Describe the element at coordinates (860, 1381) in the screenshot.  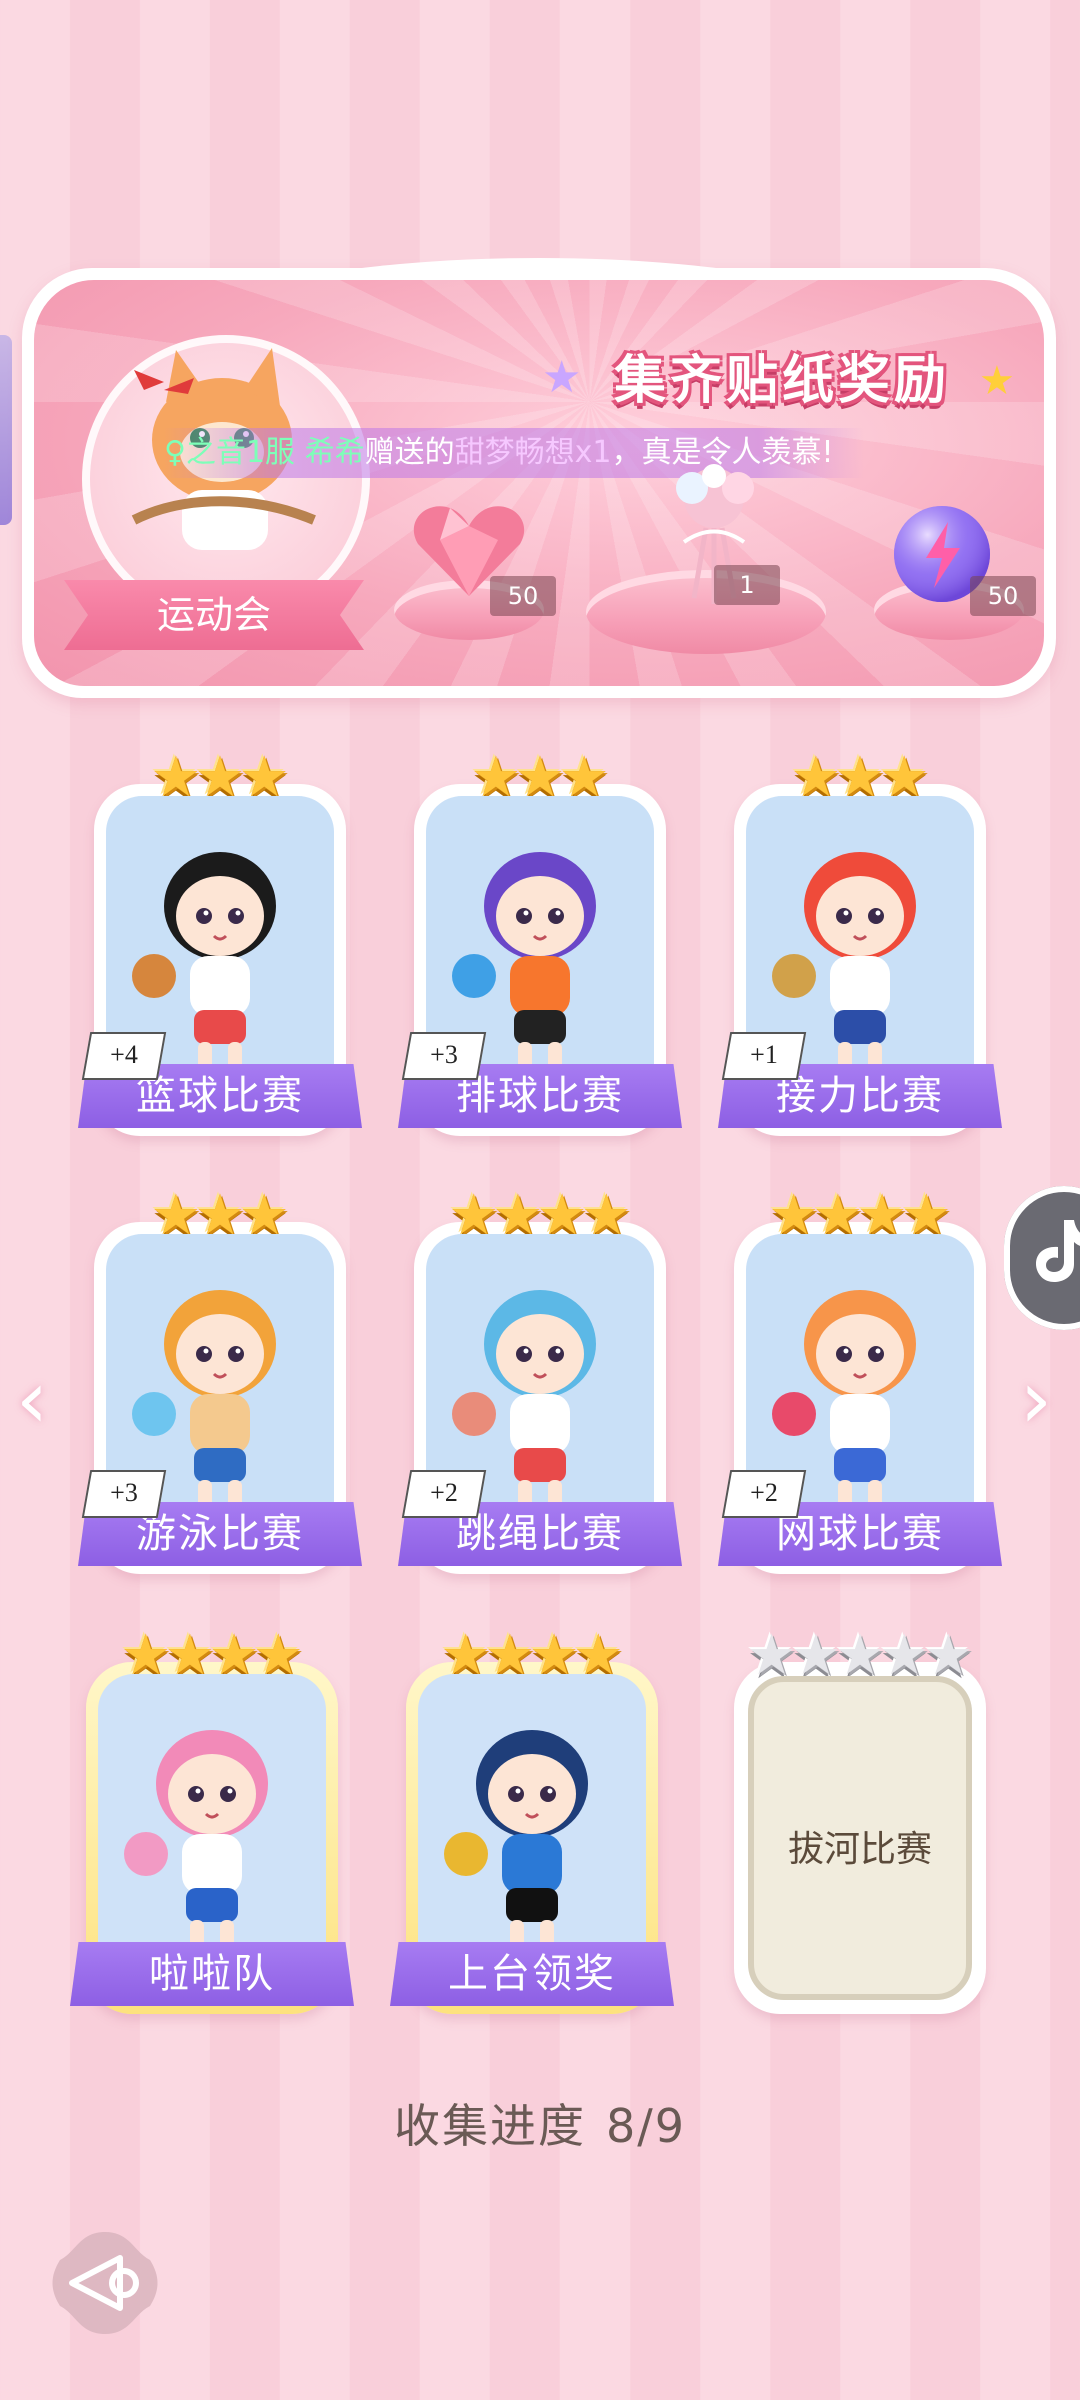
I see `sticker-card: ★★★★ 网球比赛 +2` at that location.